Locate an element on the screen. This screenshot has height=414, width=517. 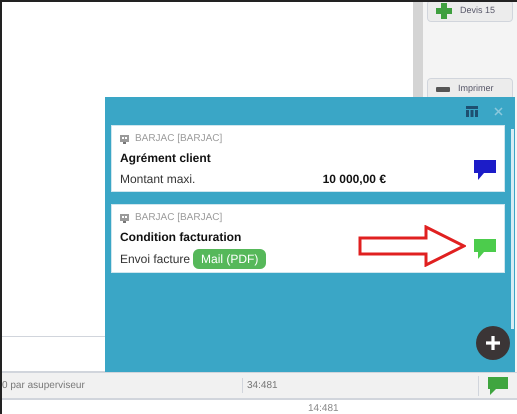
add-button is located at coordinates (493, 343).